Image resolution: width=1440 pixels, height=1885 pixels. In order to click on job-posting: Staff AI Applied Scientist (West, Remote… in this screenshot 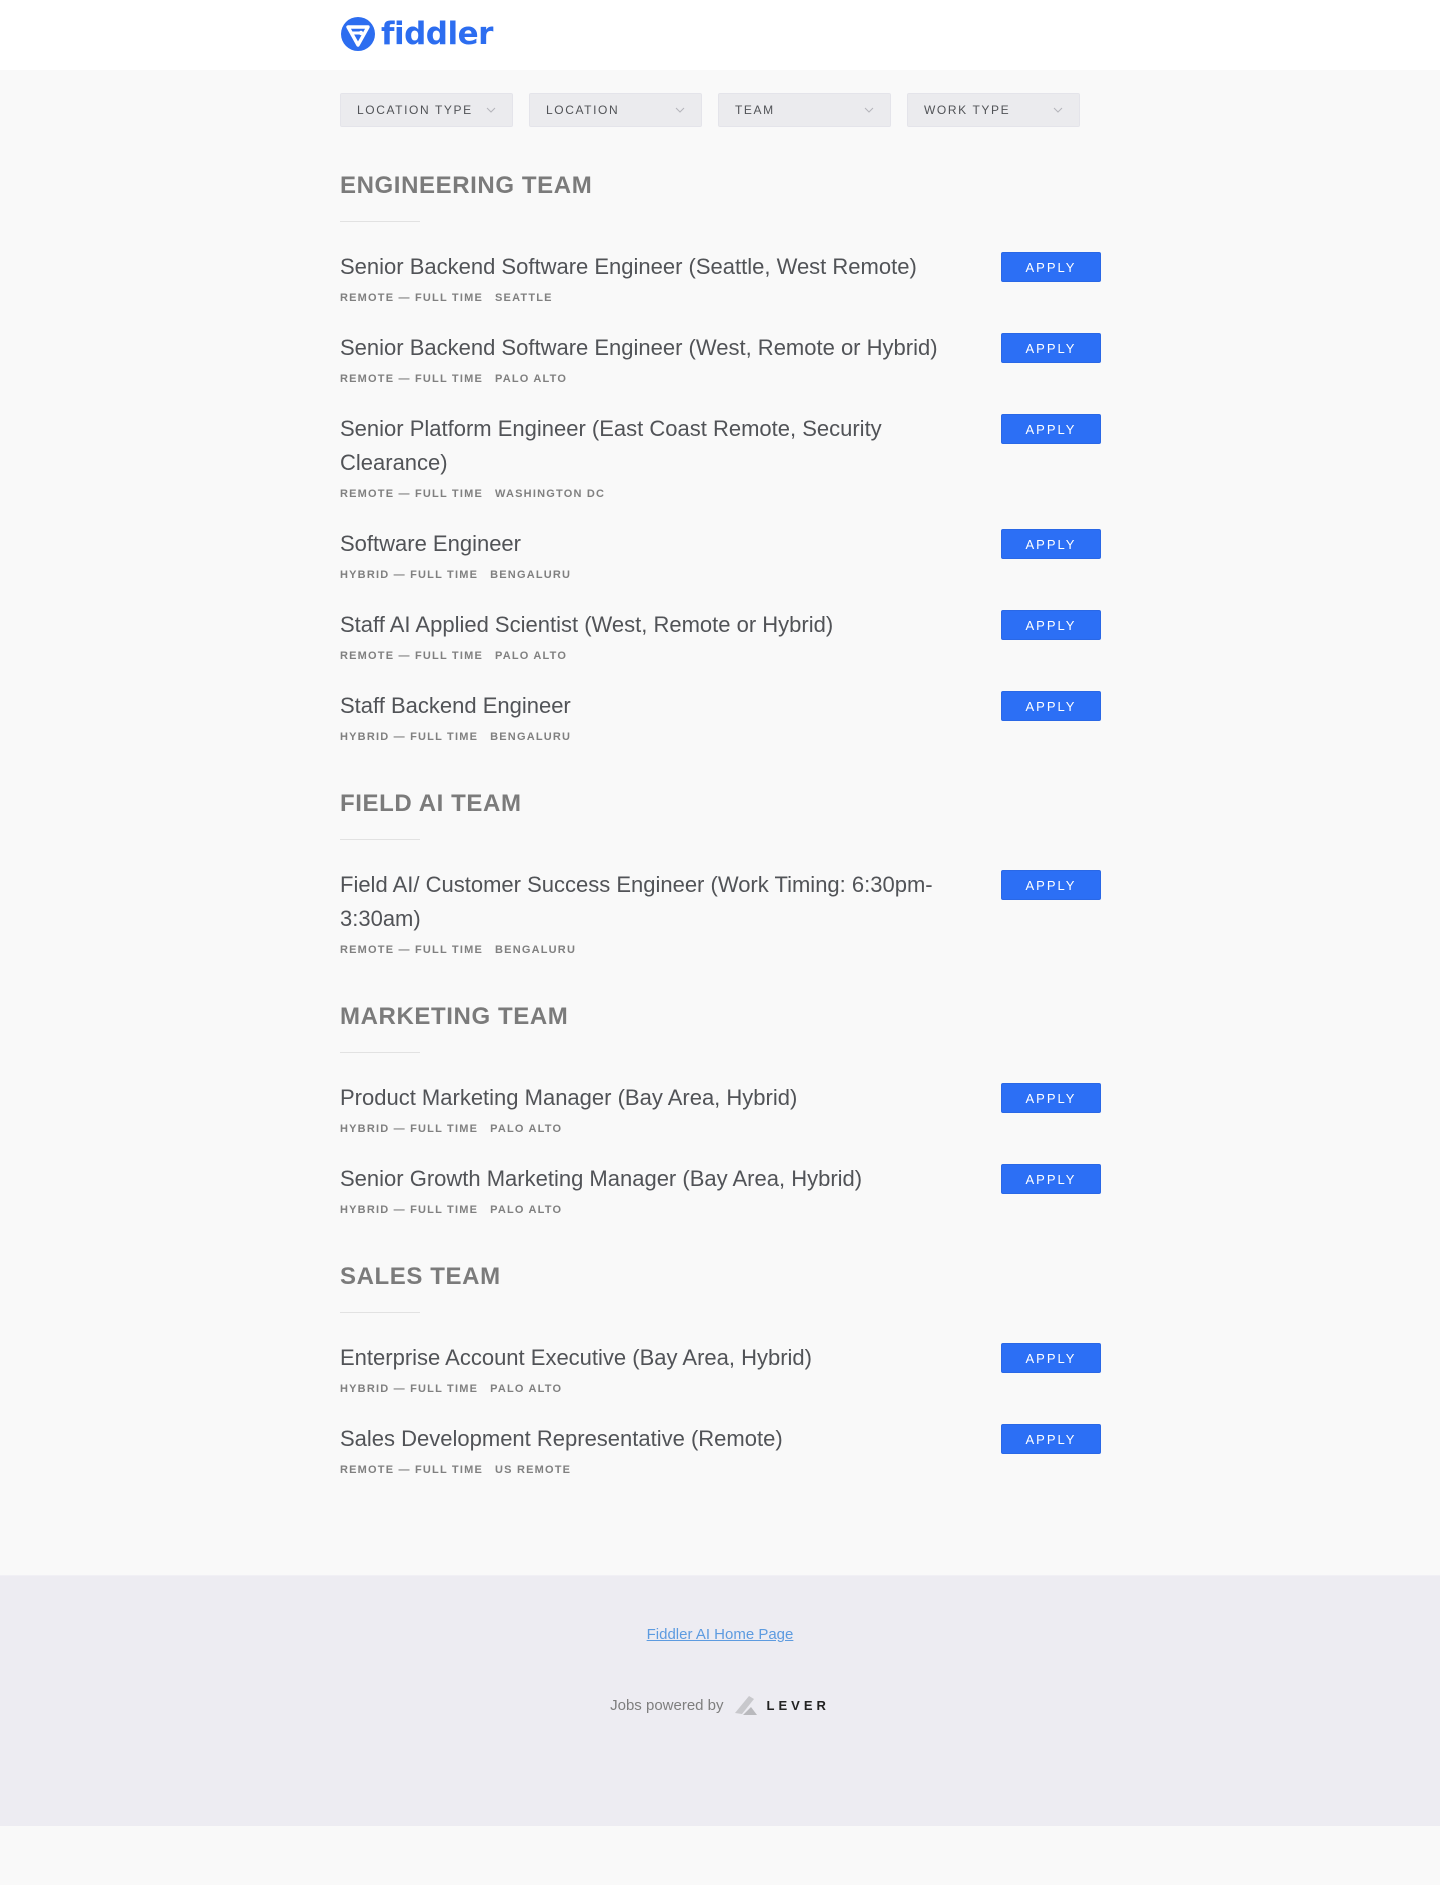, I will do `click(720, 636)`.